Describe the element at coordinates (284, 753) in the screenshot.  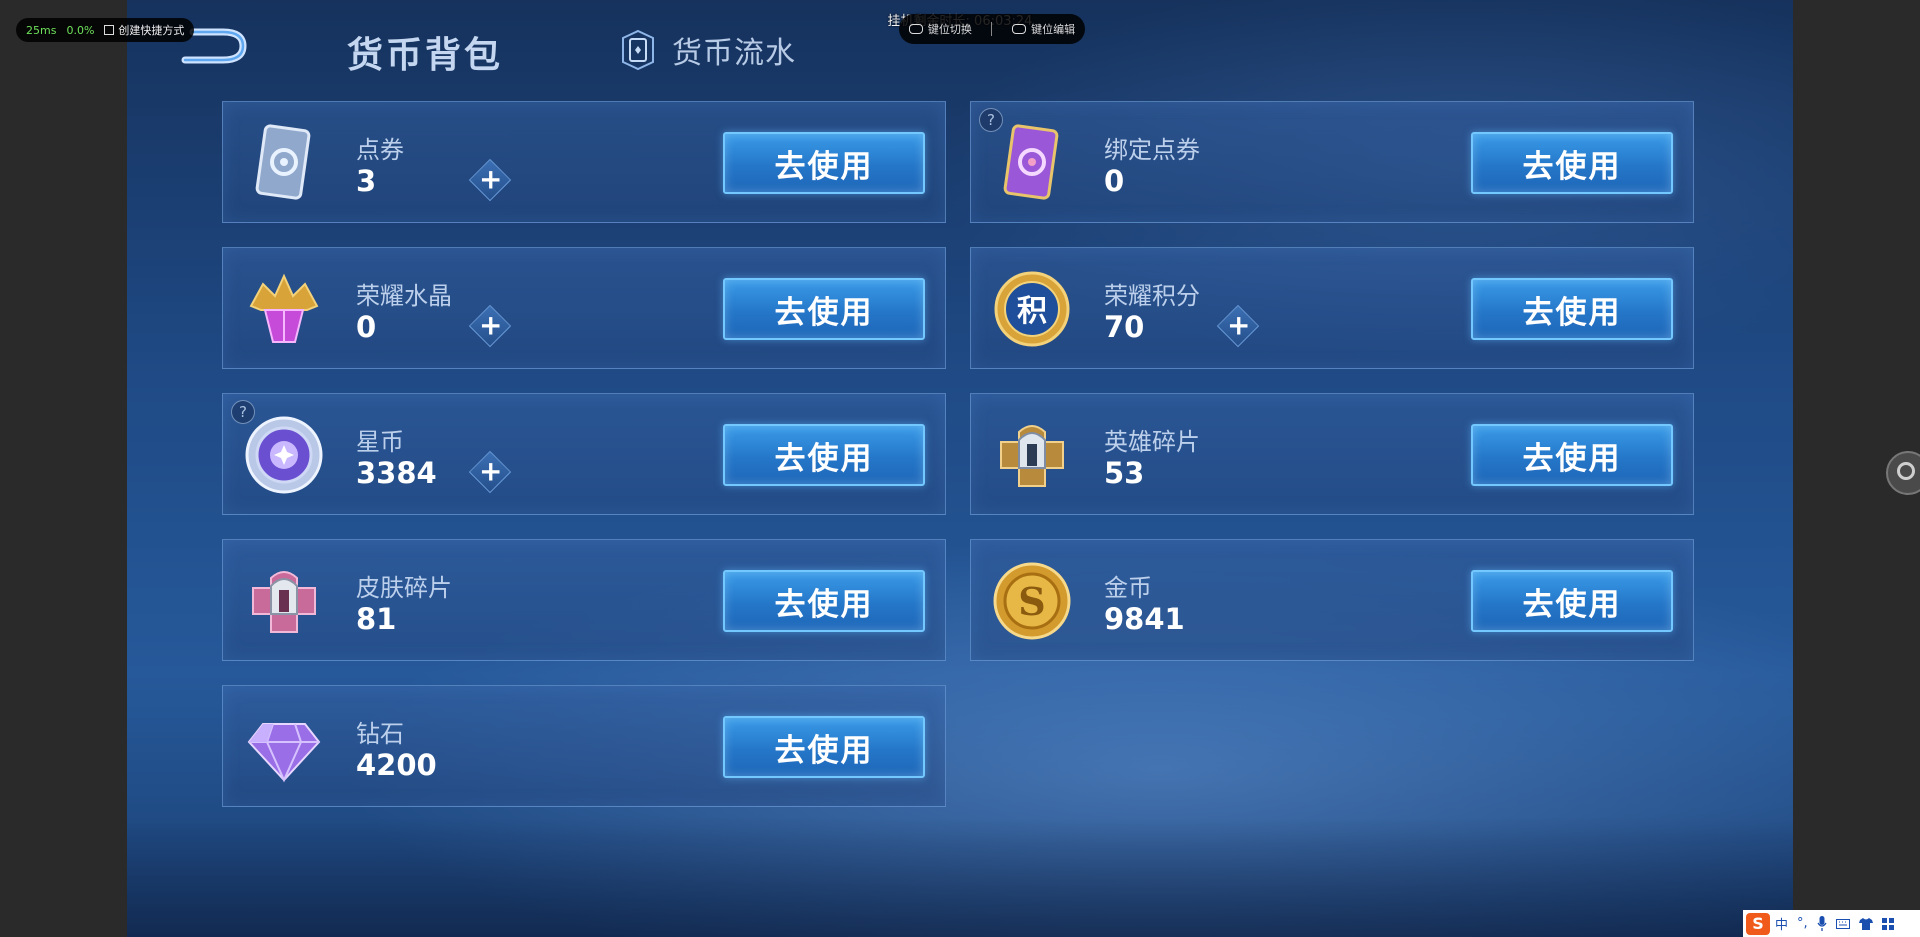
I see `diamond-icon` at that location.